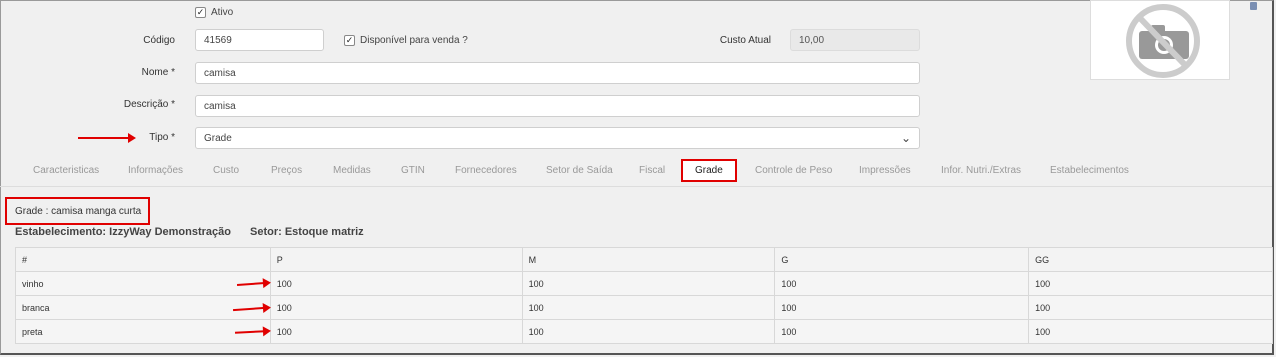  Describe the element at coordinates (1089, 170) in the screenshot. I see `tab-estabelecimentos: Estabelecimentos` at that location.